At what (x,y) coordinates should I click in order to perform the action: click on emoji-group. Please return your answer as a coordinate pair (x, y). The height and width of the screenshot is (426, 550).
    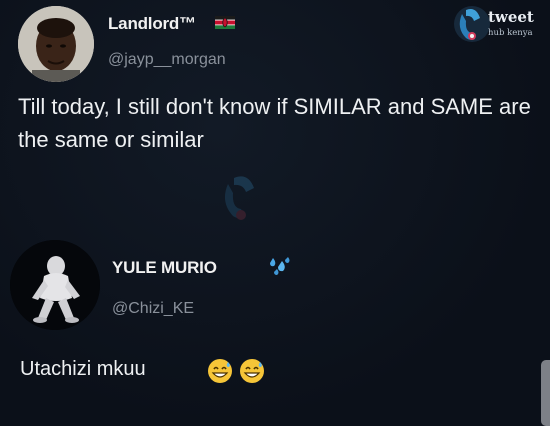
    Looking at the image, I should click on (237, 371).